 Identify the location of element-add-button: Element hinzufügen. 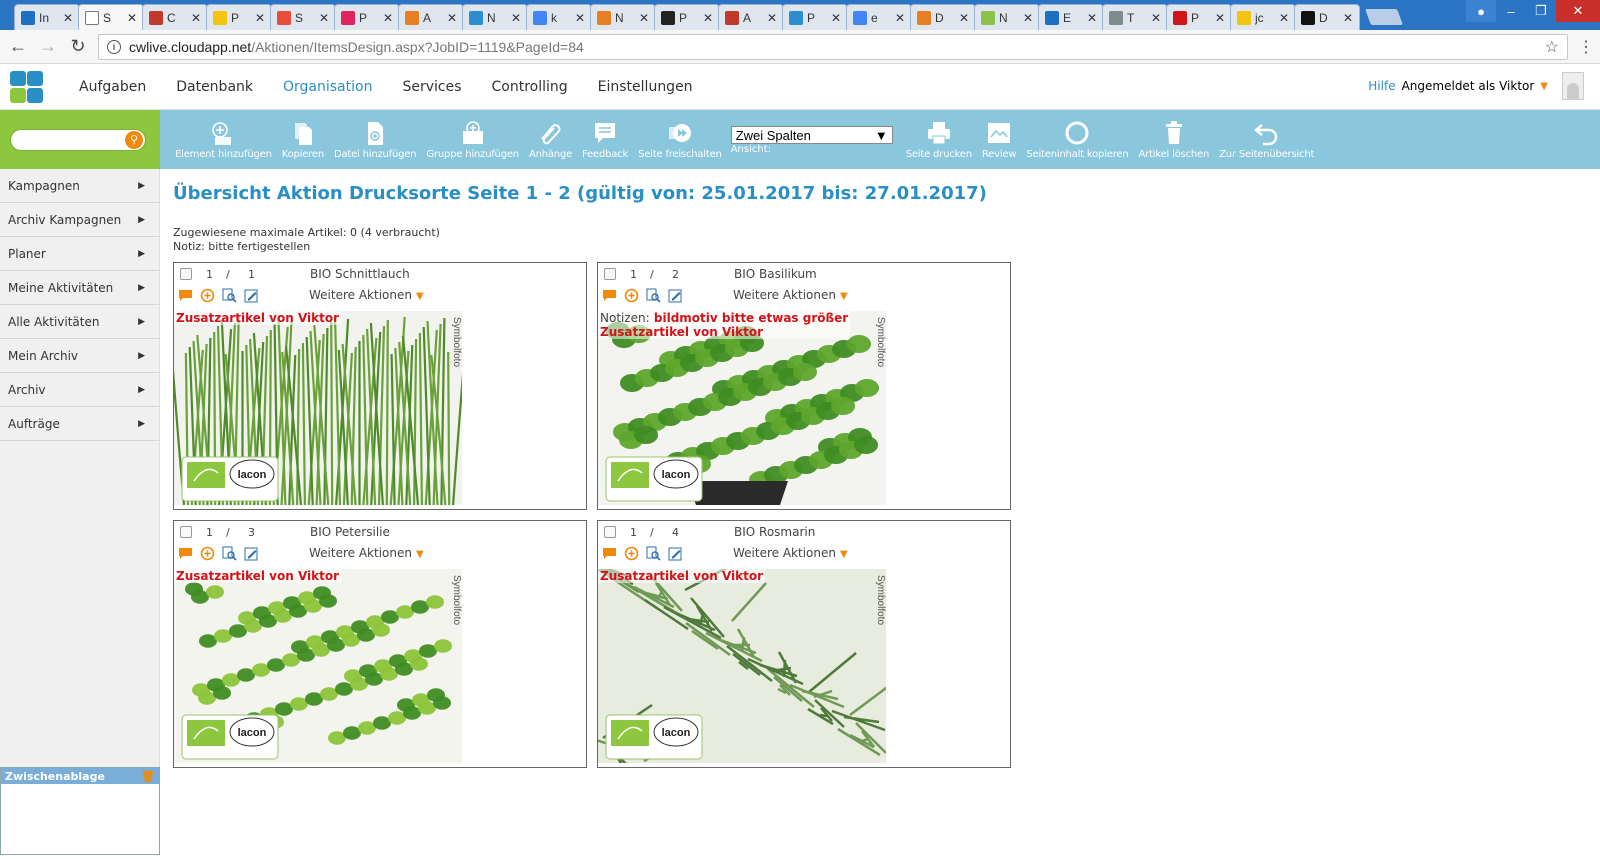
(223, 139).